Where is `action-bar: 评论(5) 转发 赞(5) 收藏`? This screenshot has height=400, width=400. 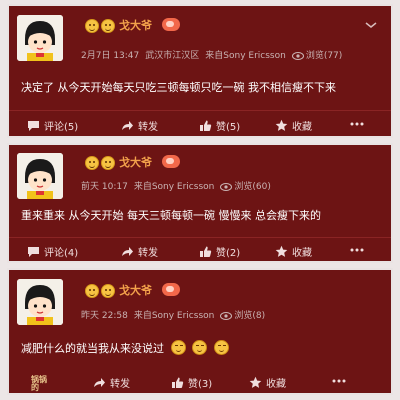 action-bar: 评论(5) 转发 赞(5) 收藏 is located at coordinates (200, 125).